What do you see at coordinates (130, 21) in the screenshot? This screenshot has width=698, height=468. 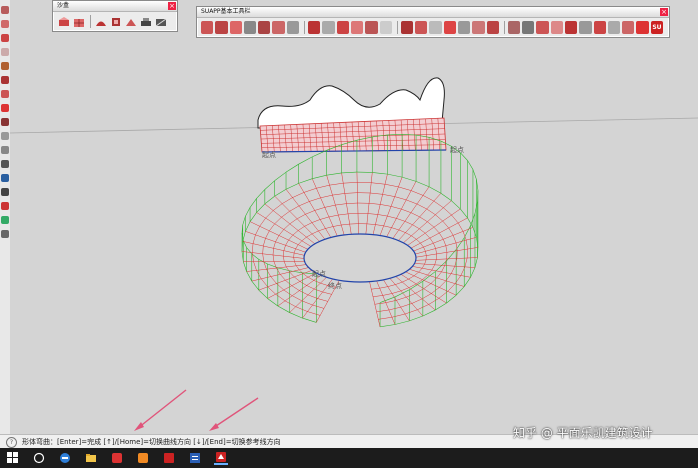 I see `sandbox-drape-icon` at bounding box center [130, 21].